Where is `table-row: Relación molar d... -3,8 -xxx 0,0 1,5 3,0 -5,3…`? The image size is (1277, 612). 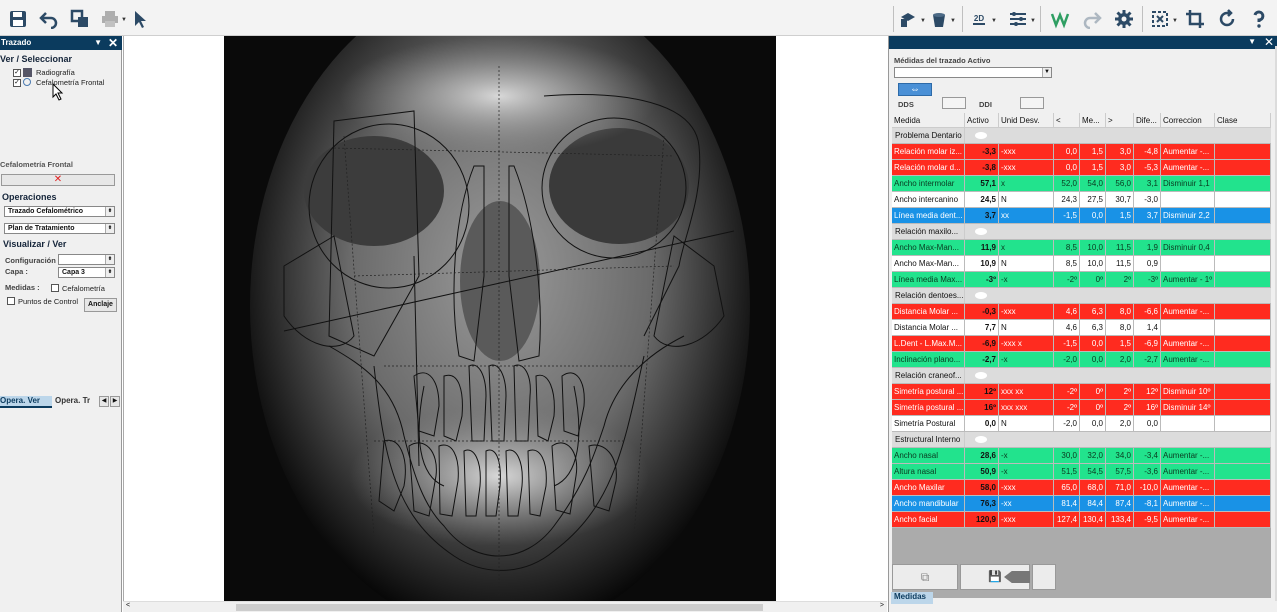 table-row: Relación molar d... -3,8 -xxx 0,0 1,5 3,0 -5,3… is located at coordinates (1081, 168).